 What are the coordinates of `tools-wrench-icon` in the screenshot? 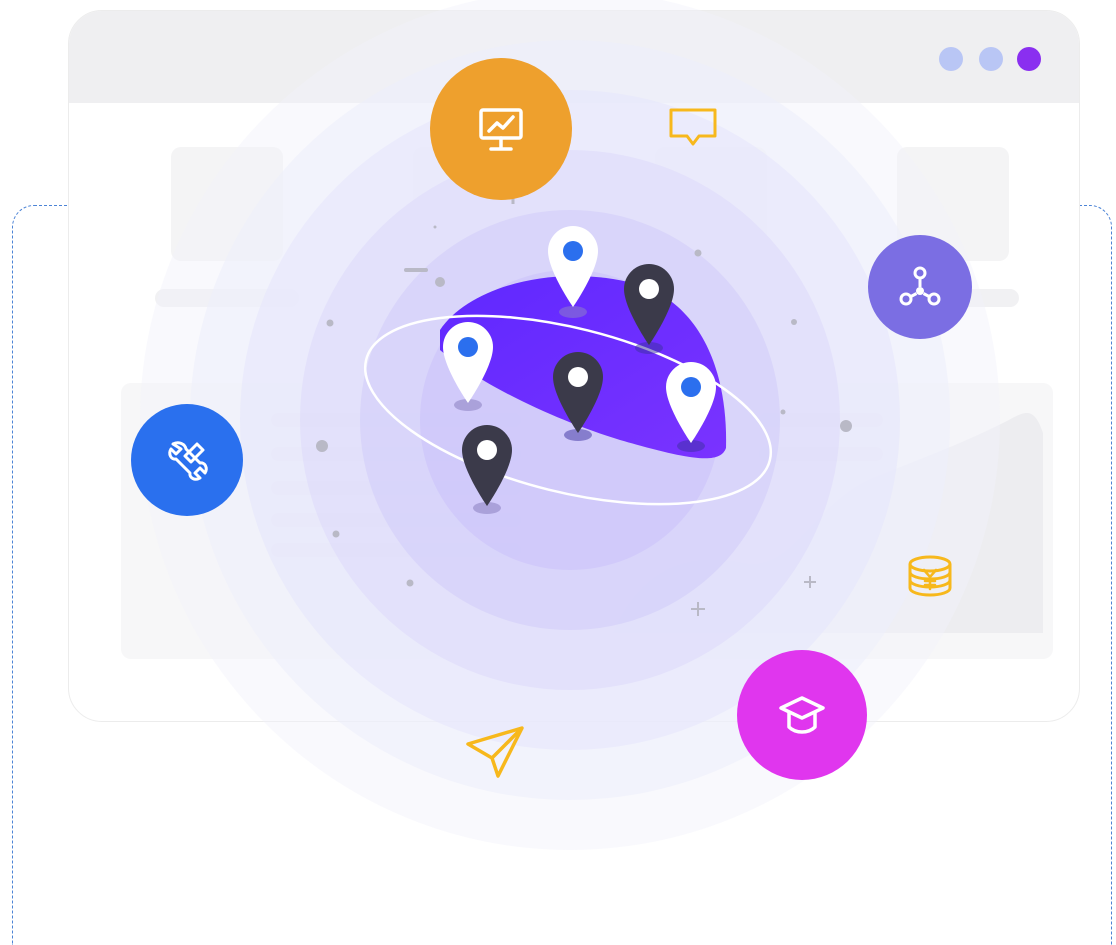 It's located at (188, 461).